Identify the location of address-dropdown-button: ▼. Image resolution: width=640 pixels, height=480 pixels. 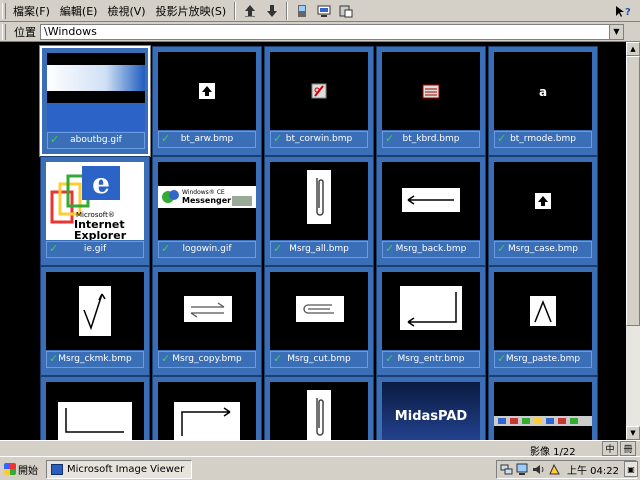
(616, 31).